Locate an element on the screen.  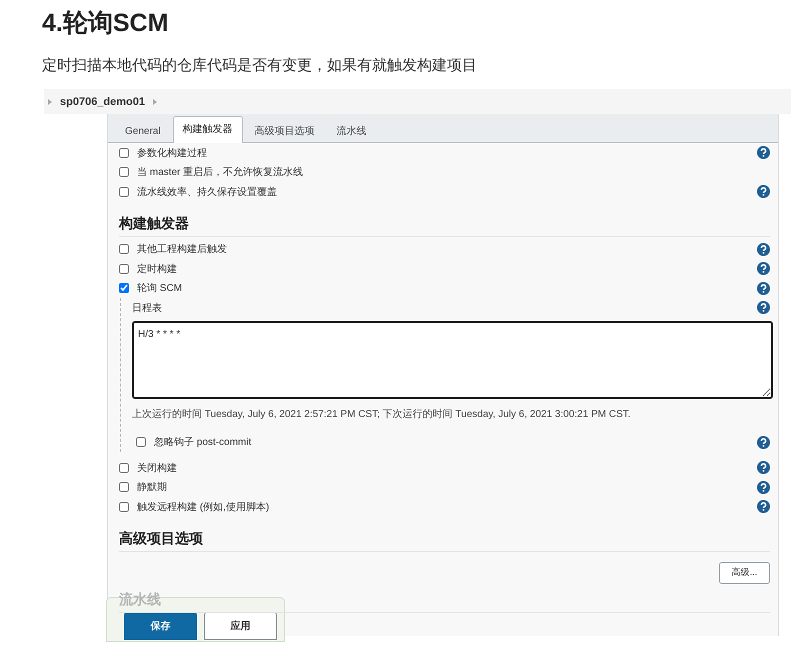
tab: 高级项目选项 is located at coordinates (284, 131).